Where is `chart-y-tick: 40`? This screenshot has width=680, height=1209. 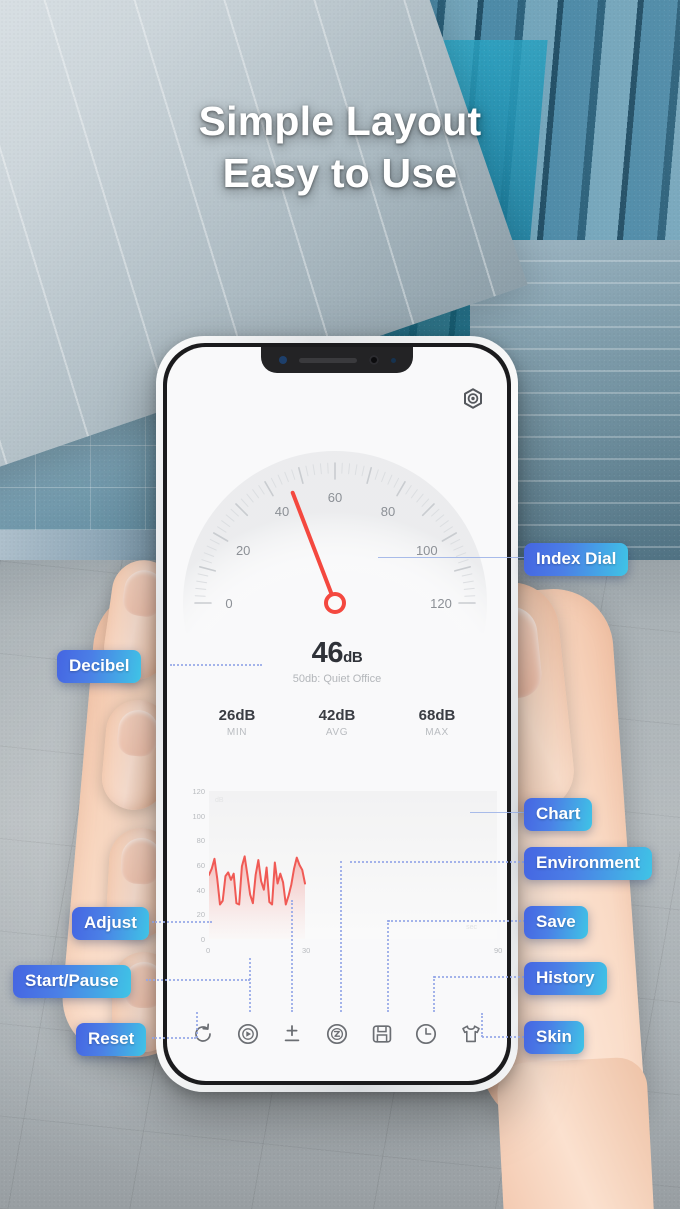 chart-y-tick: 40 is located at coordinates (200, 890).